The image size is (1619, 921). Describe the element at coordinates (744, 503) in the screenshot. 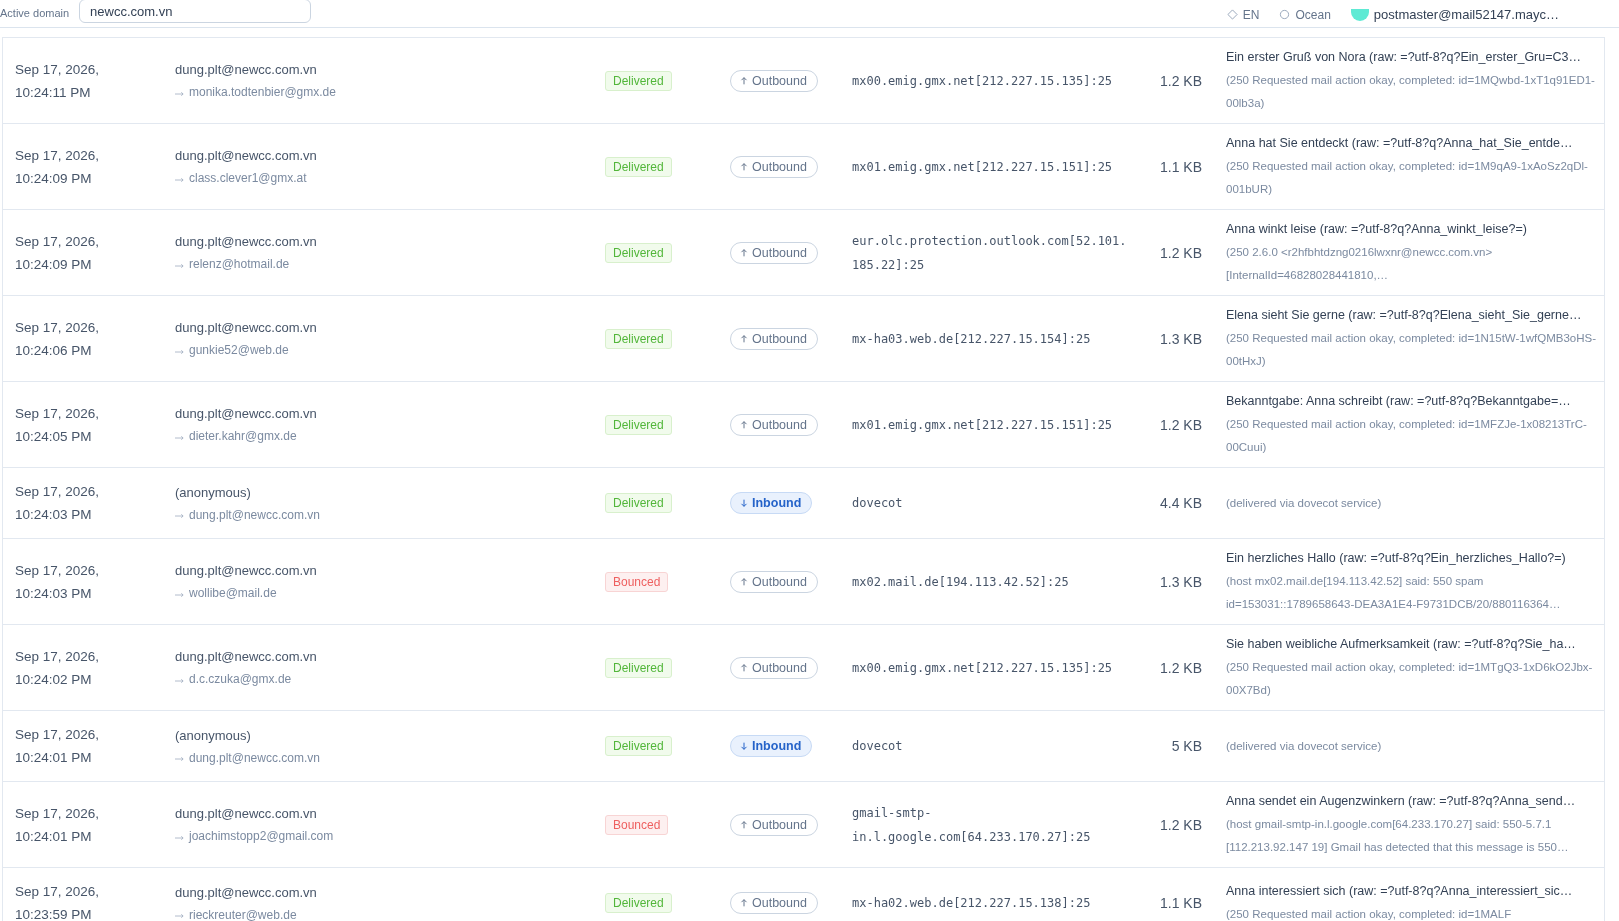

I see `down-arrow-icon` at that location.